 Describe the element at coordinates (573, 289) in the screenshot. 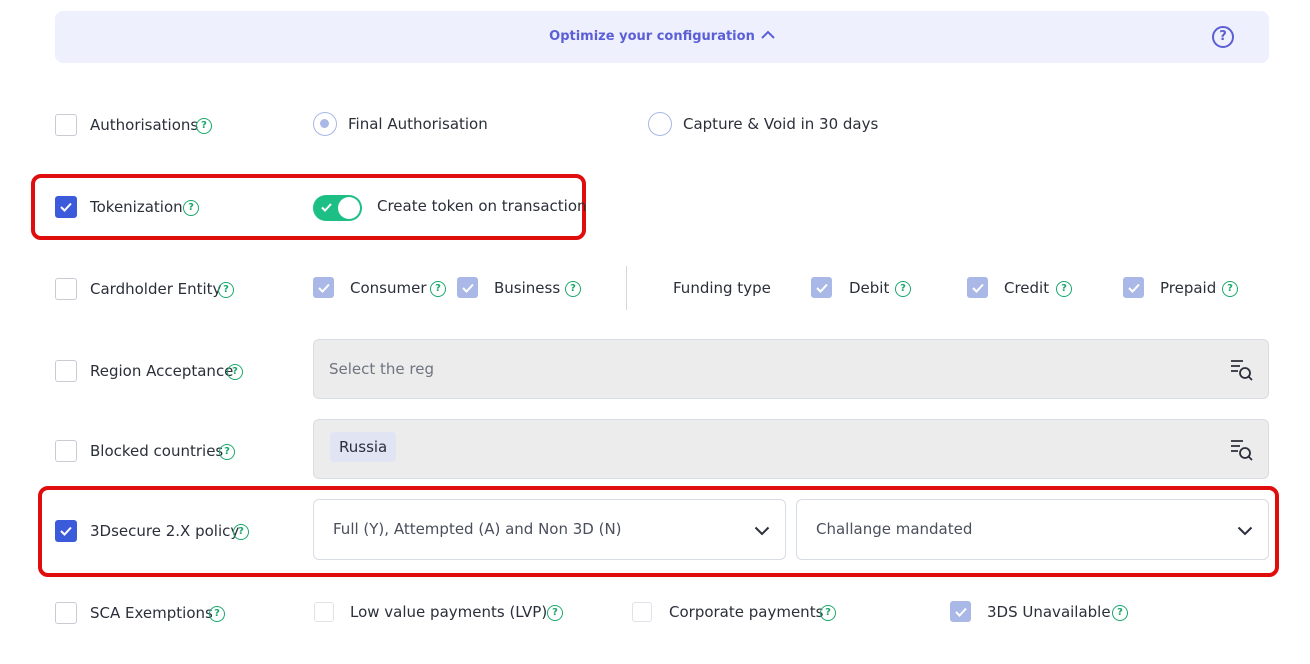

I see `business-help-icon: ?` at that location.